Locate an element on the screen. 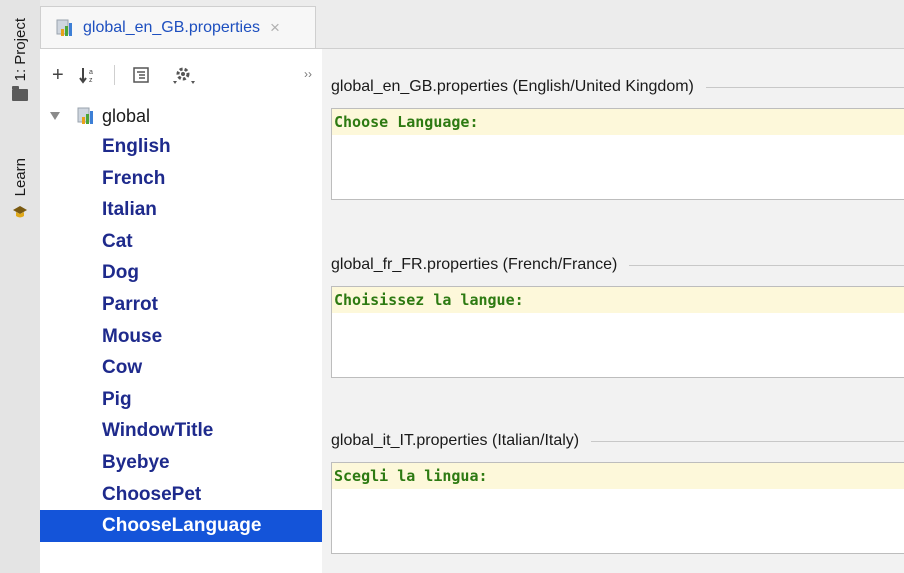  section-header-label: global_fr_FR.properties (French/France) is located at coordinates (474, 264).